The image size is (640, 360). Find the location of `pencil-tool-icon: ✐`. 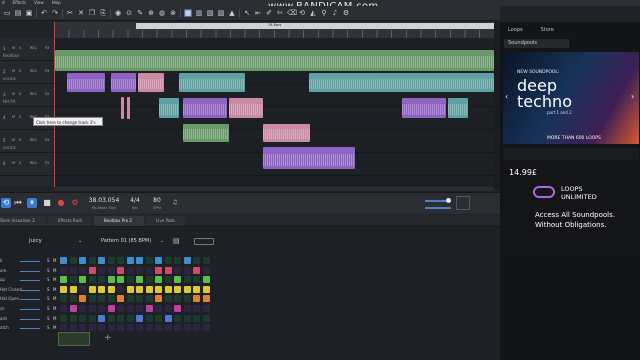

pencil-tool-icon: ✐ is located at coordinates (269, 13).